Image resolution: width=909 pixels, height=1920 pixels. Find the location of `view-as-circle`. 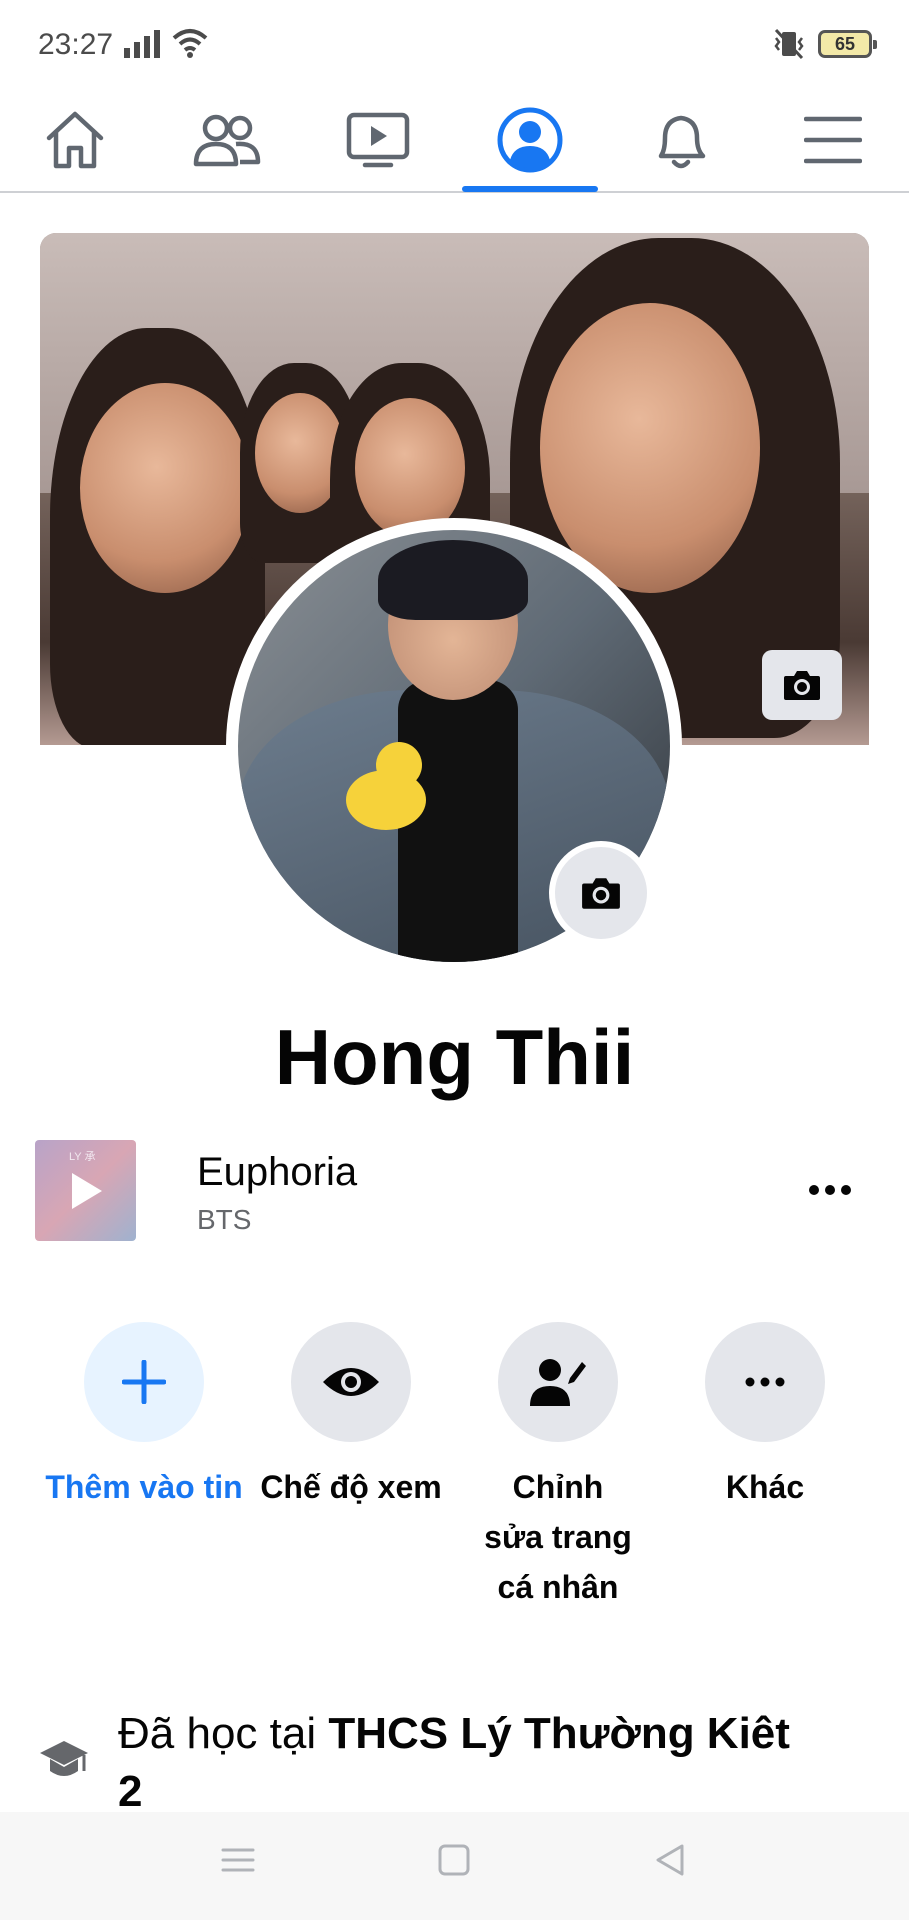

view-as-circle is located at coordinates (351, 1382).